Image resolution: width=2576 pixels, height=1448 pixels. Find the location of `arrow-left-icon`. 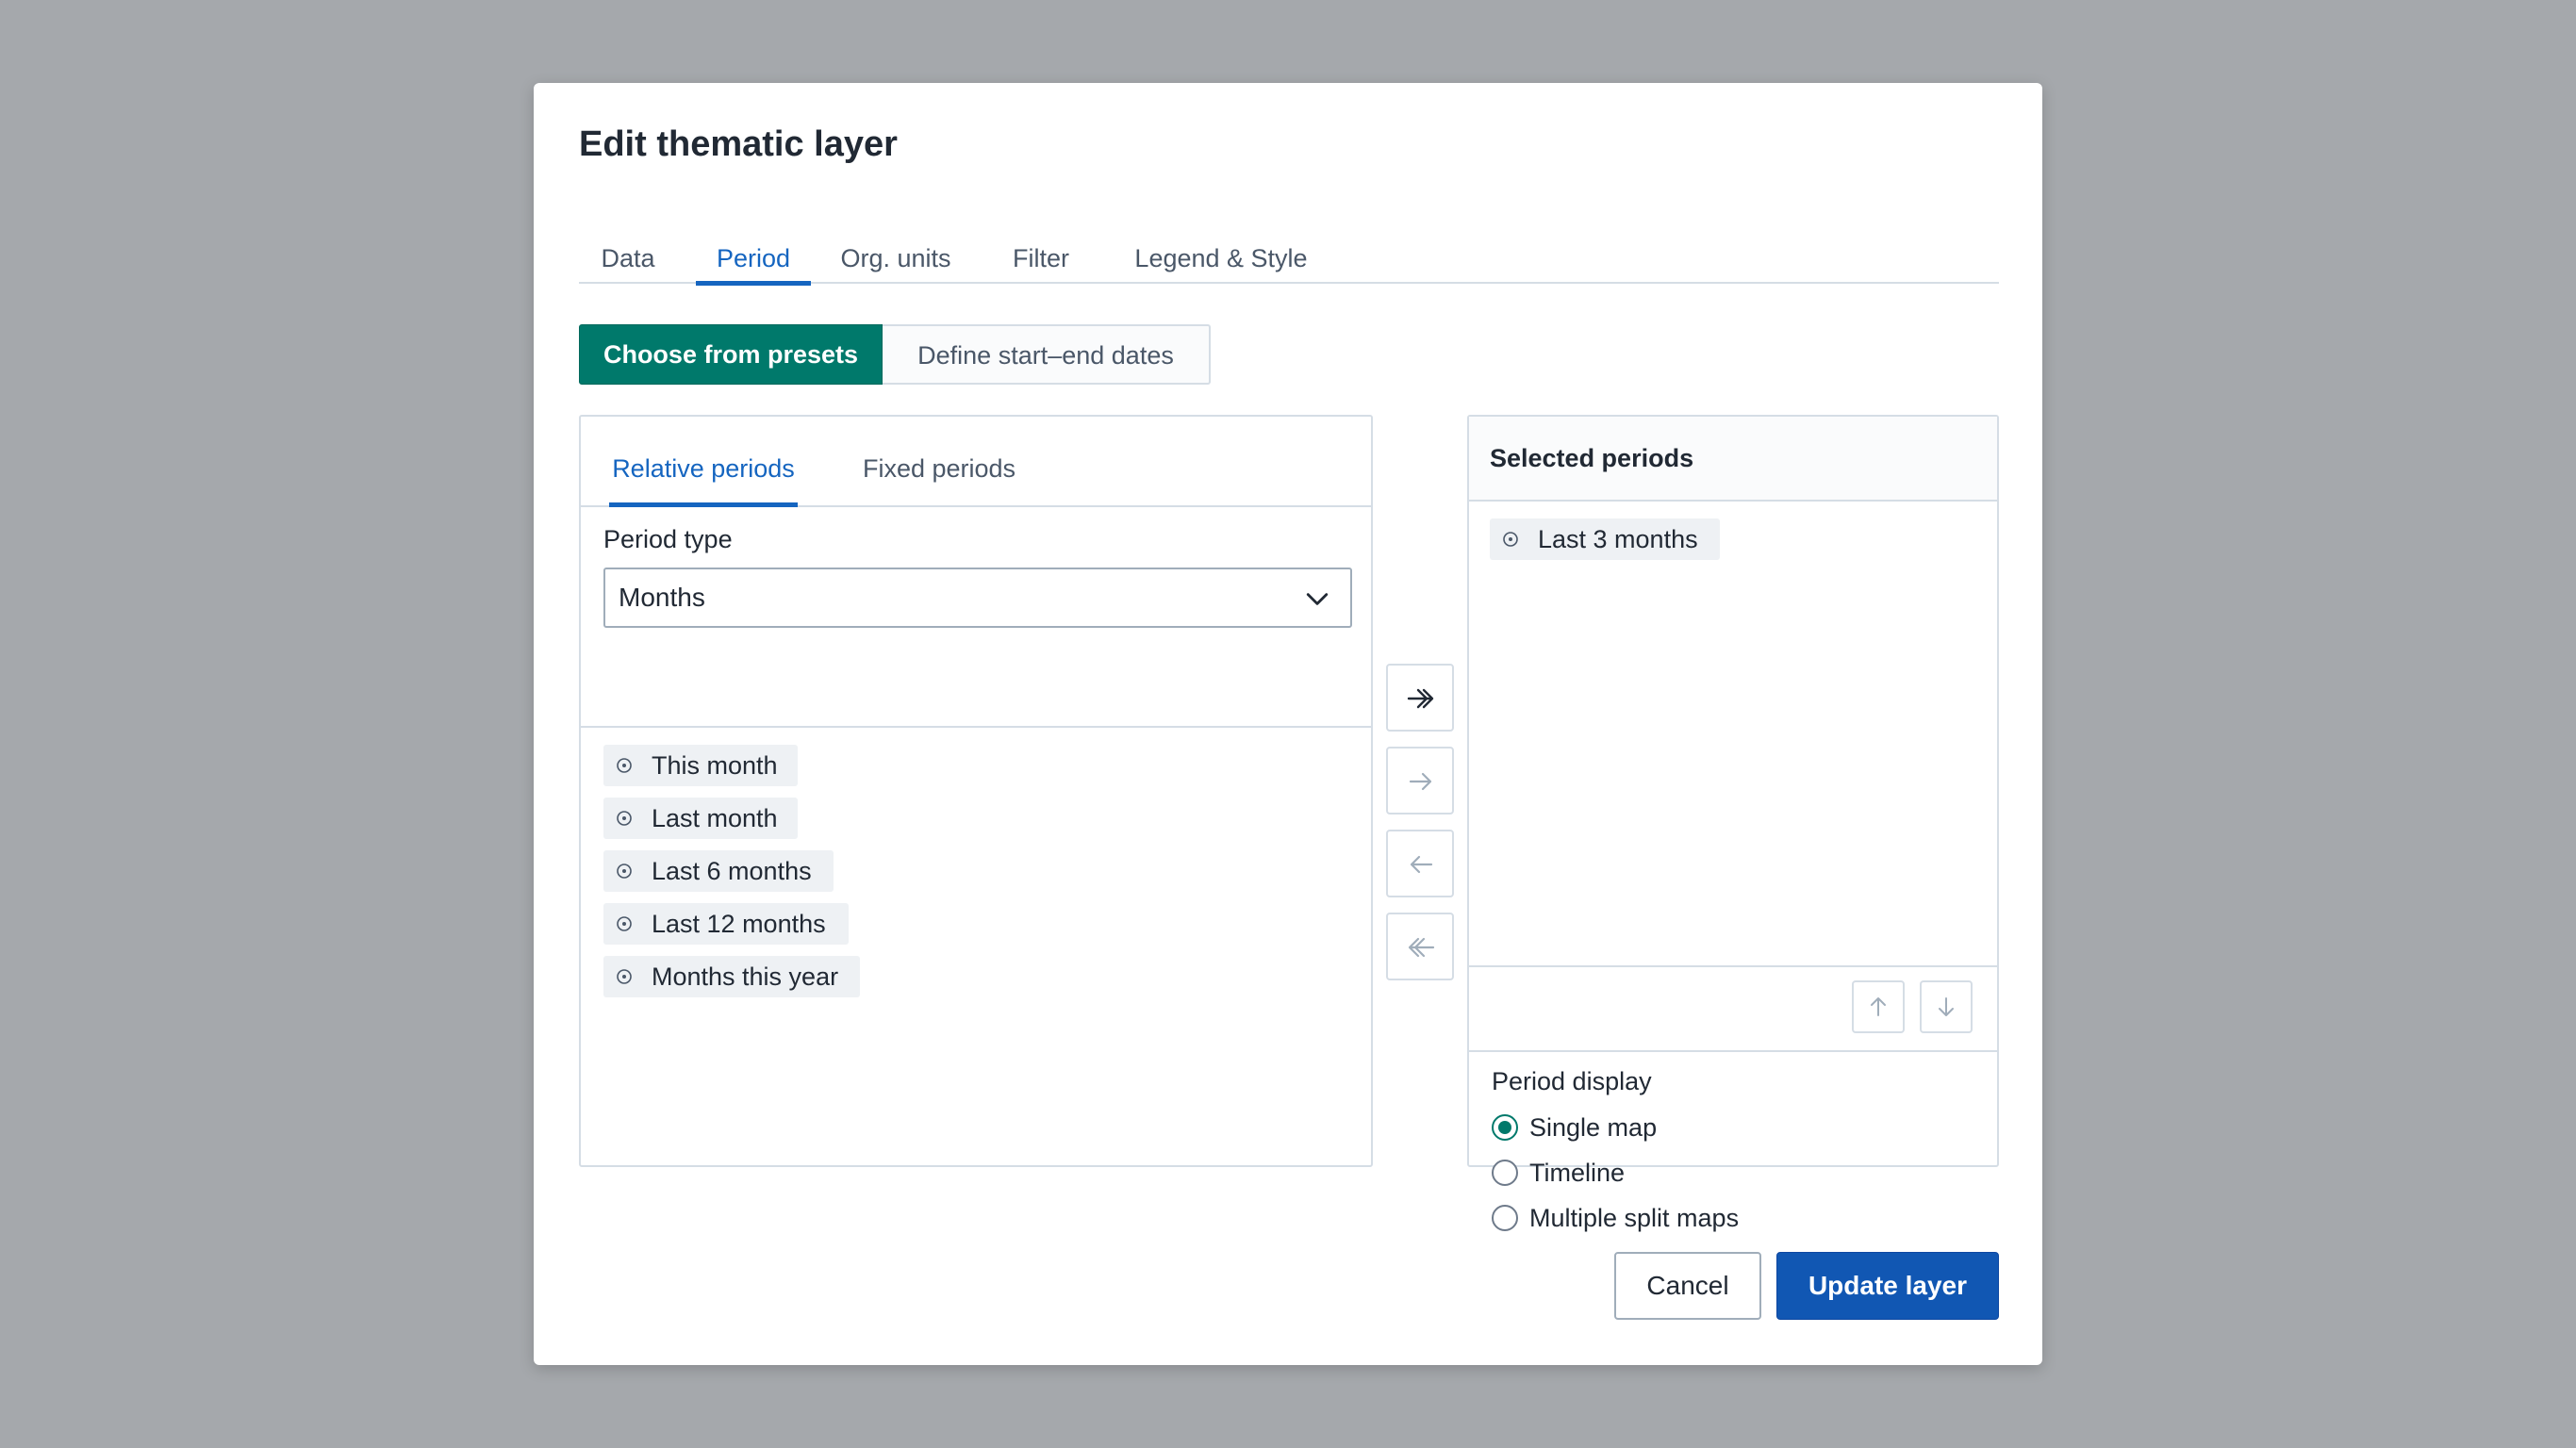

arrow-left-icon is located at coordinates (1421, 864).